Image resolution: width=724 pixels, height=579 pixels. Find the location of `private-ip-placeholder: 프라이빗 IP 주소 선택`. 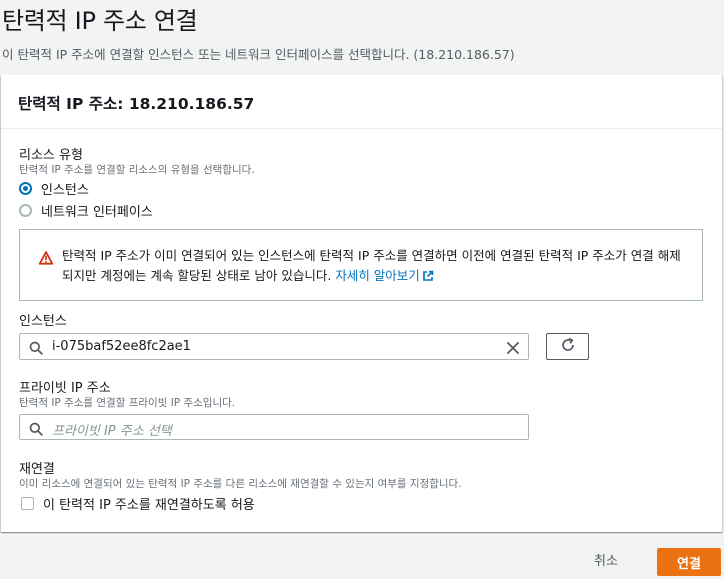

private-ip-placeholder: 프라이빗 IP 주소 선택 is located at coordinates (112, 431).